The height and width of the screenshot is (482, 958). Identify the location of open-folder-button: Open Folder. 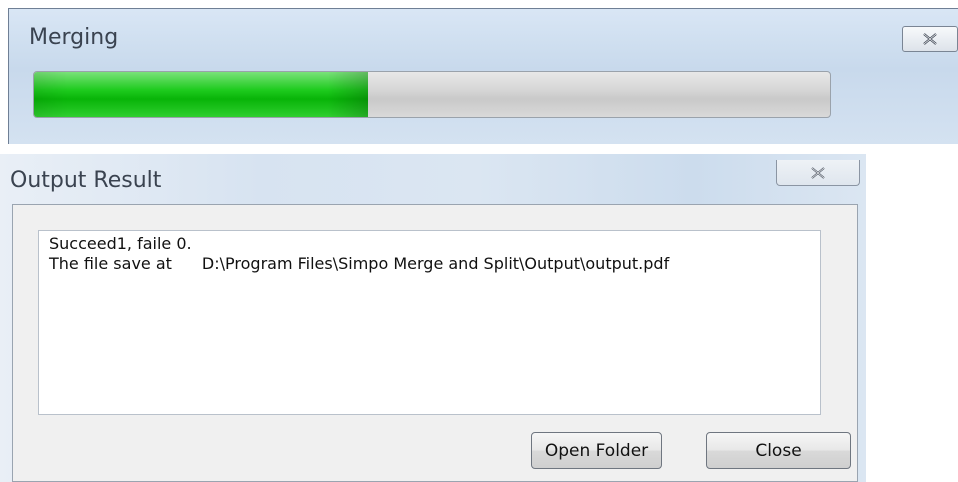
(596, 450).